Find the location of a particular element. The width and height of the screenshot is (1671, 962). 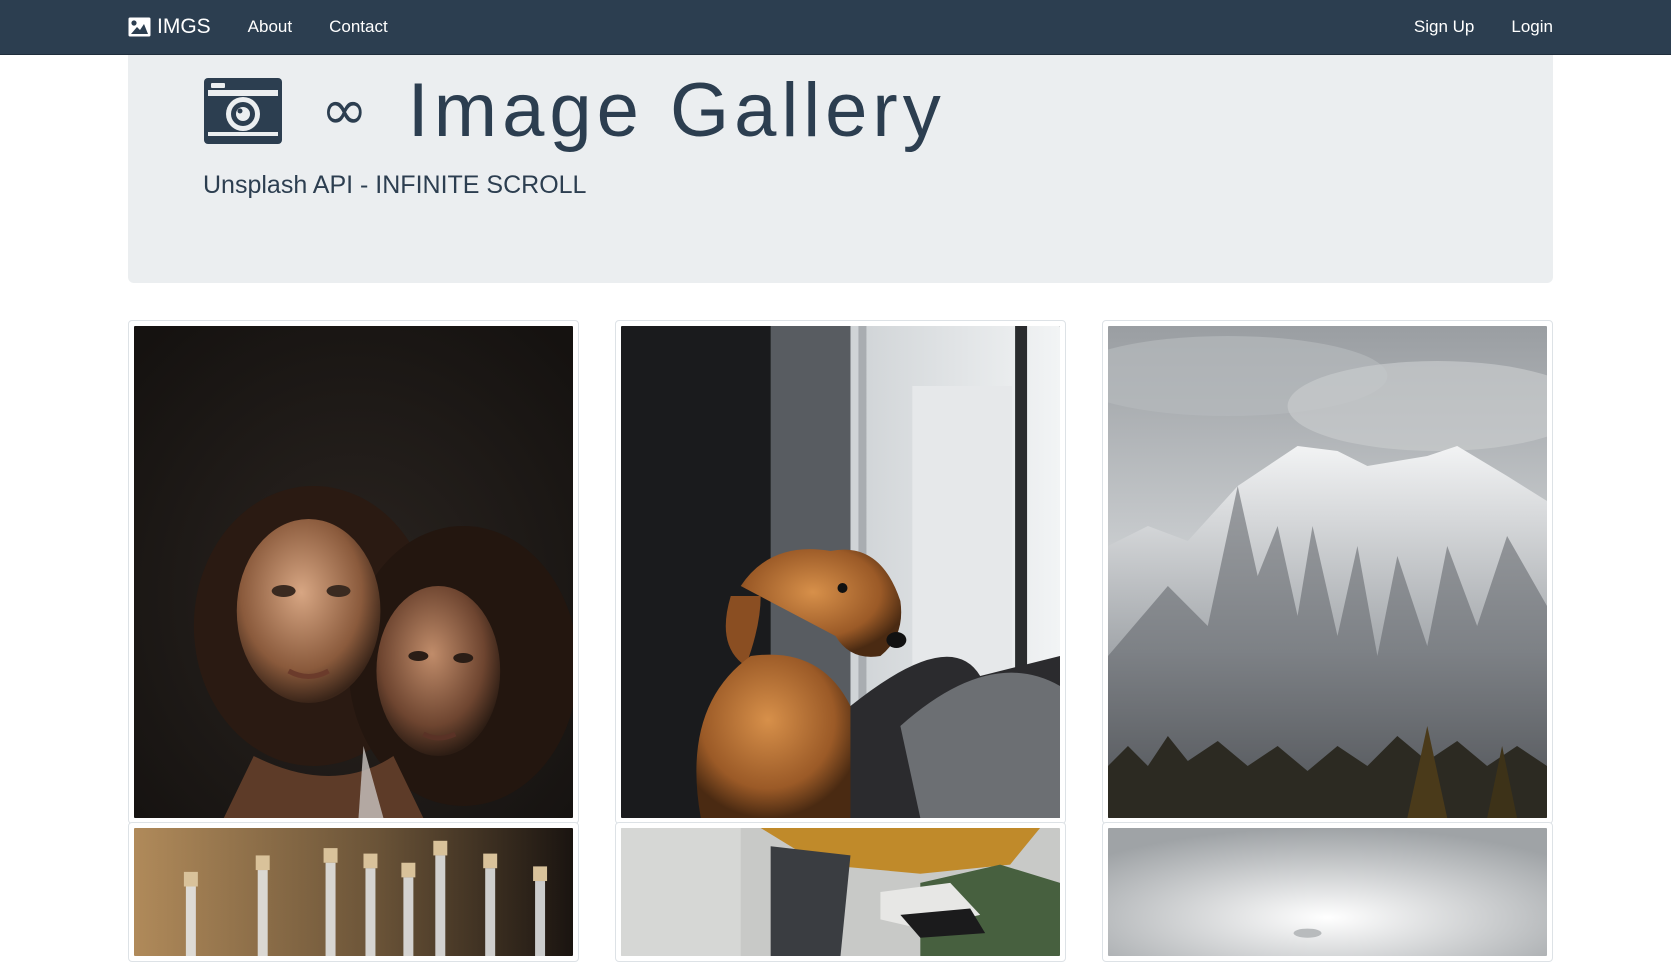

title-text: Image Gallery is located at coordinates (676, 110).